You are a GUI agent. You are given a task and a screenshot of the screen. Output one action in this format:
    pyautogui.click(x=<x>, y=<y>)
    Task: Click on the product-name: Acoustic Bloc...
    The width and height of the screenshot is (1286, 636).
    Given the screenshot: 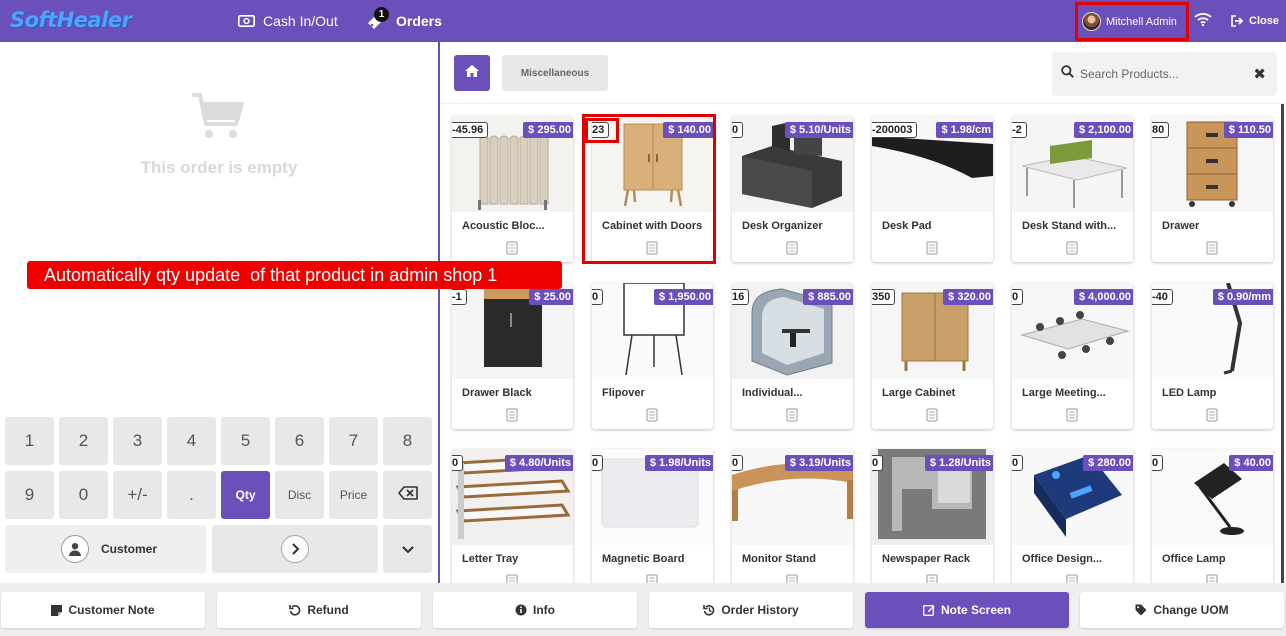 What is the action you would take?
    pyautogui.click(x=503, y=226)
    